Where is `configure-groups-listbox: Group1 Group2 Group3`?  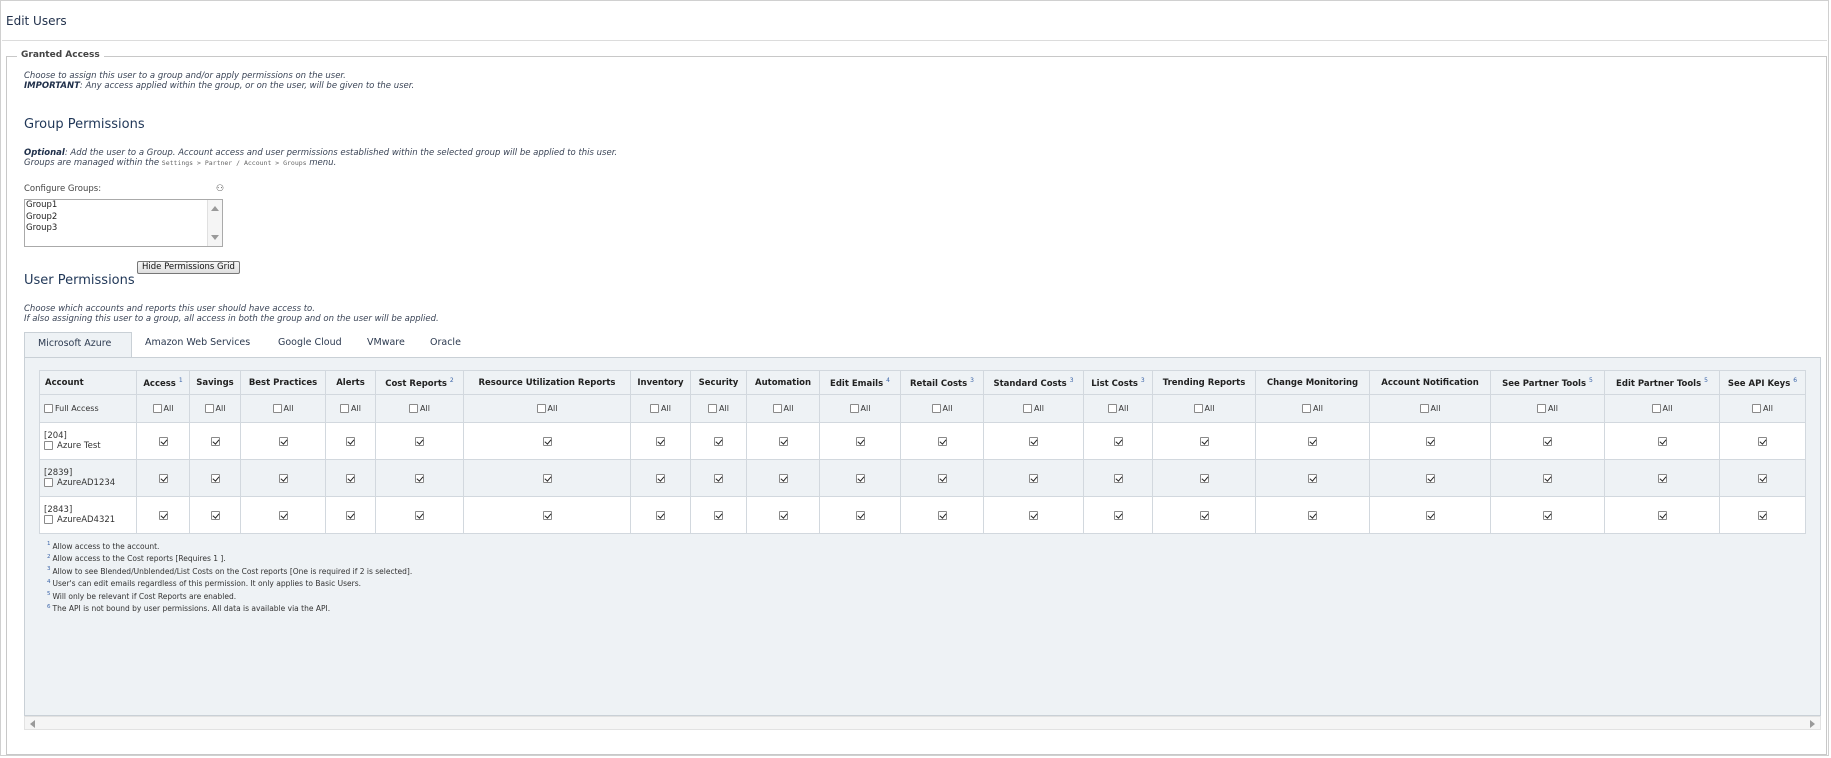 configure-groups-listbox: Group1 Group2 Group3 is located at coordinates (123, 223).